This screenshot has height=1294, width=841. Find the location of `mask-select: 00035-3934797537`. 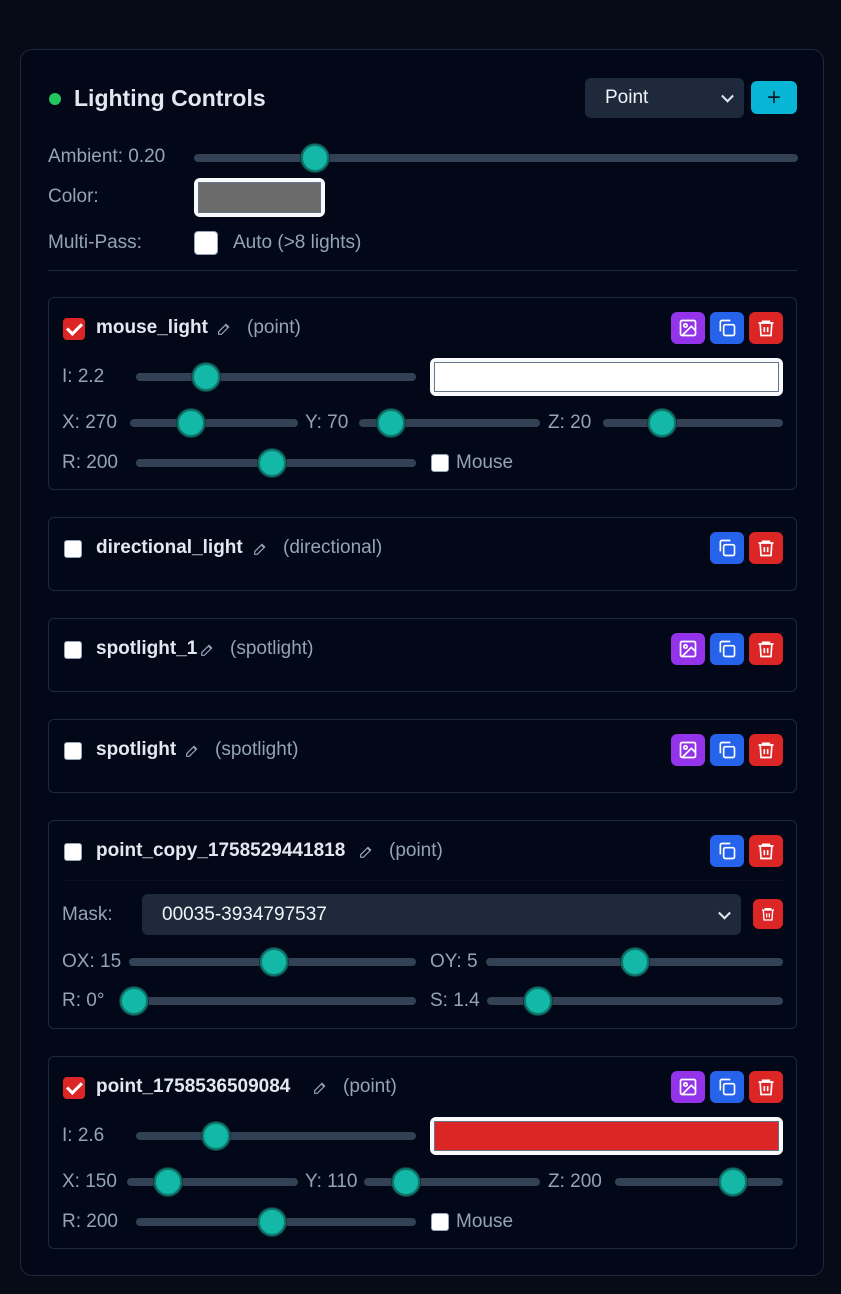

mask-select: 00035-3934797537 is located at coordinates (441, 914).